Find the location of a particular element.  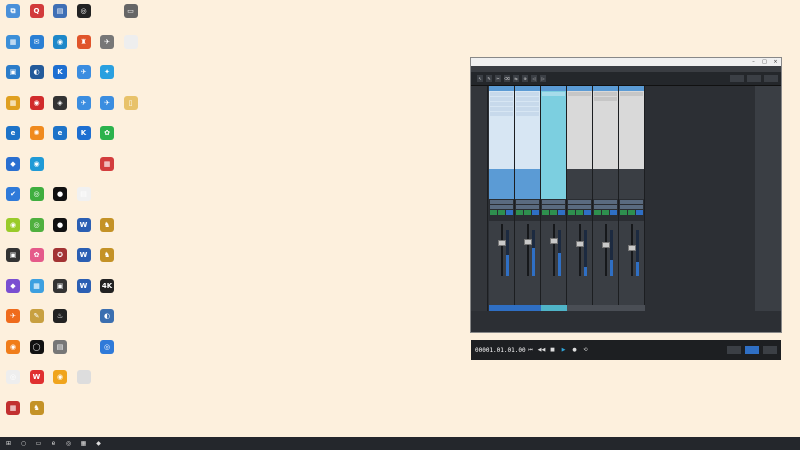

tool-button-icon: ⇆ is located at coordinates (516, 78).